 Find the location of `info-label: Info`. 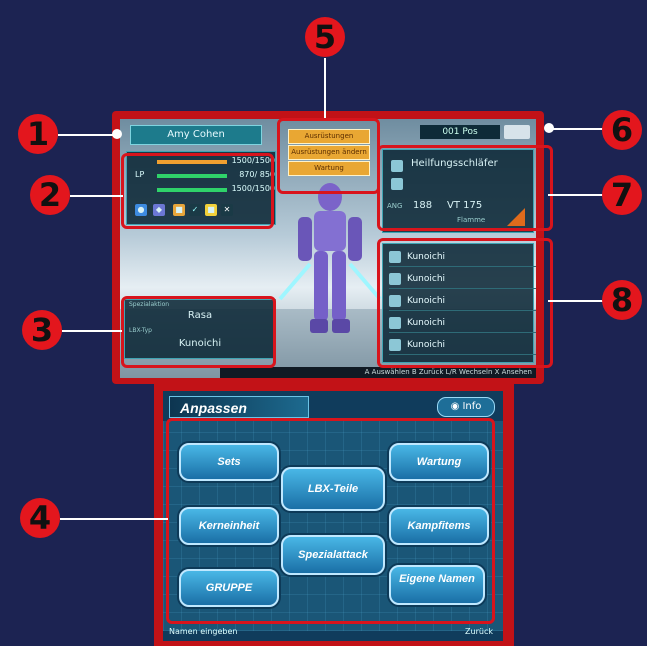

info-label: Info is located at coordinates (472, 406).